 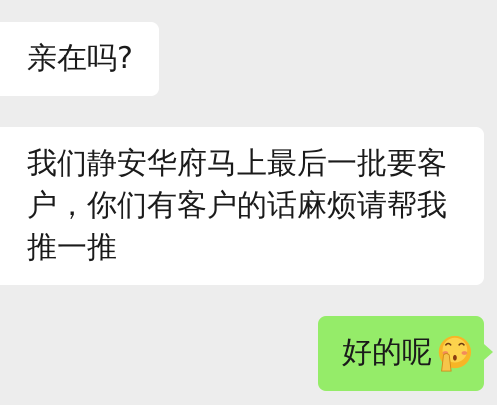 What do you see at coordinates (387, 353) in the screenshot?
I see `message-text: 好的呢` at bounding box center [387, 353].